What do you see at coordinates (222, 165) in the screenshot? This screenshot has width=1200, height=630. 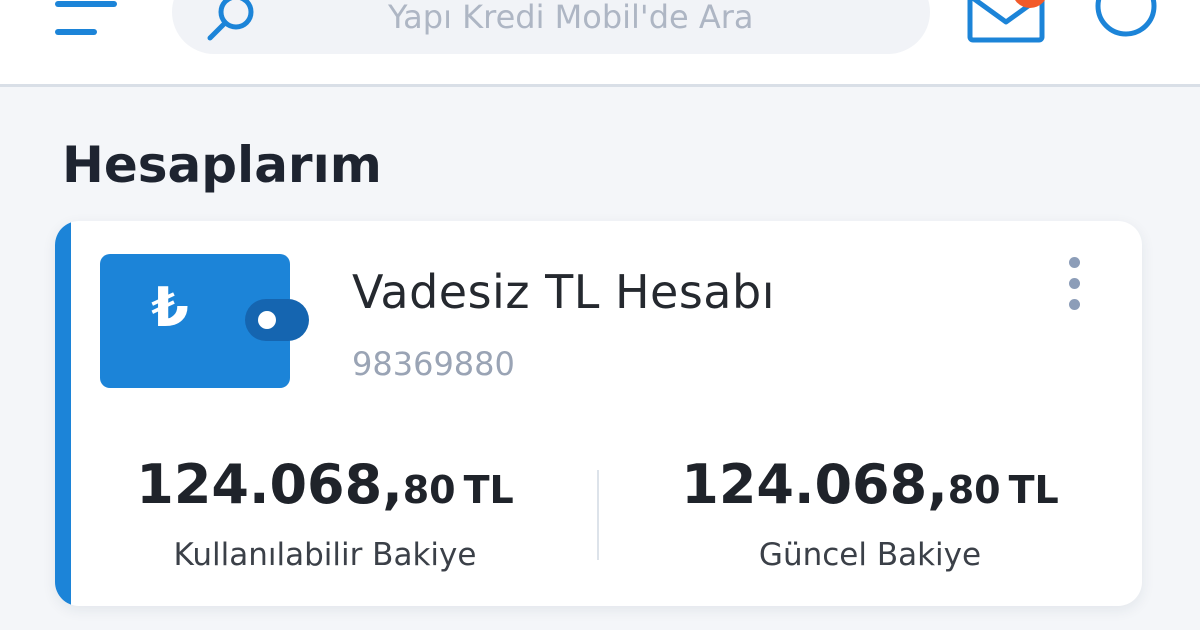 I see `section-title: Hesaplarım` at bounding box center [222, 165].